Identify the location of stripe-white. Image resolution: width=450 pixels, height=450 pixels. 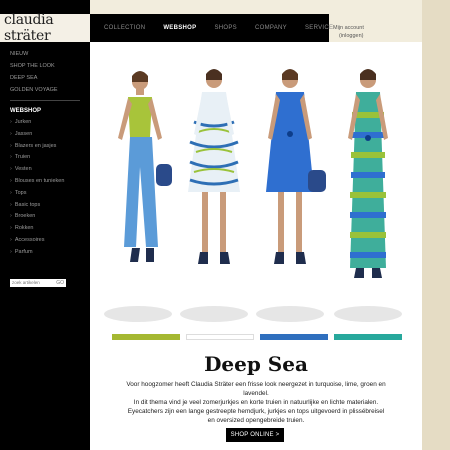
(220, 337).